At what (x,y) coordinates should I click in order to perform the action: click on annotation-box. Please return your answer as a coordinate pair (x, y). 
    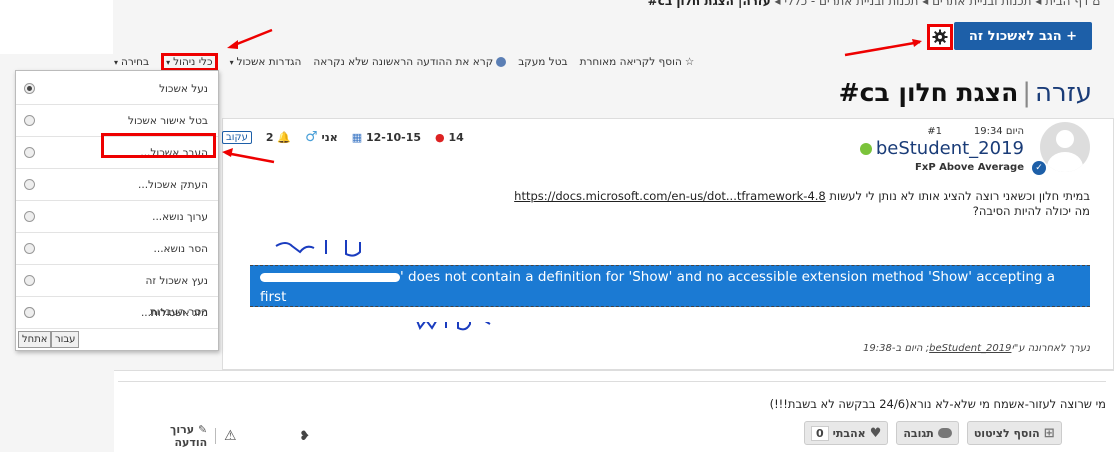
    Looking at the image, I should click on (158, 145).